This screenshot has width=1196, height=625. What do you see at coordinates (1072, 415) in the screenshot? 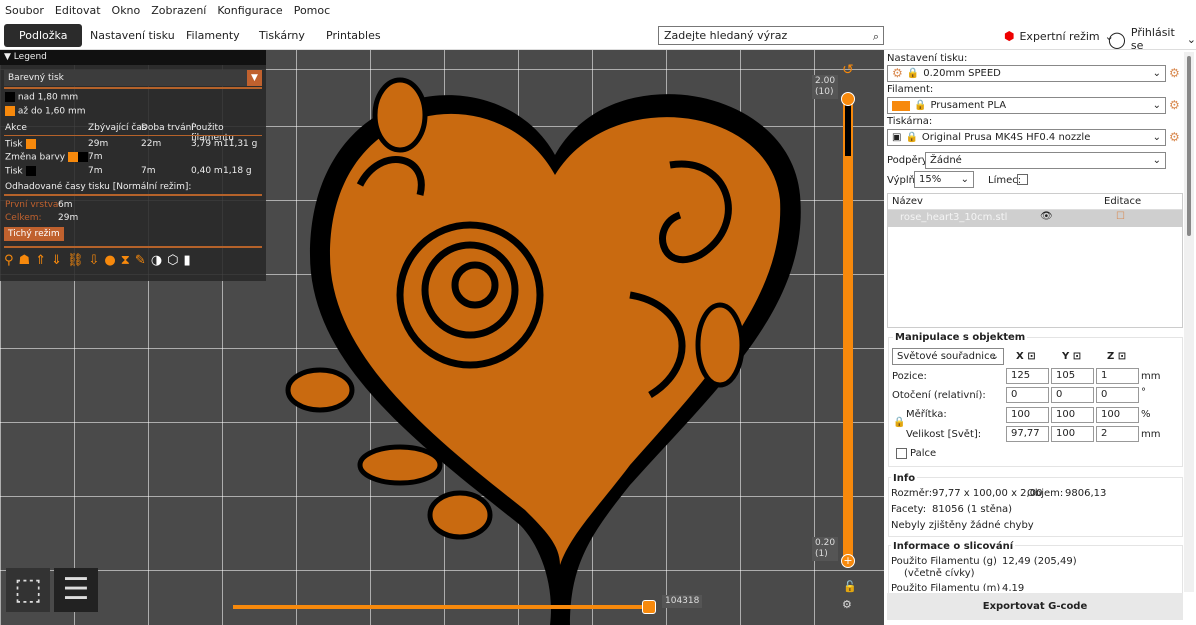
I see `scale-y-input: 100` at bounding box center [1072, 415].